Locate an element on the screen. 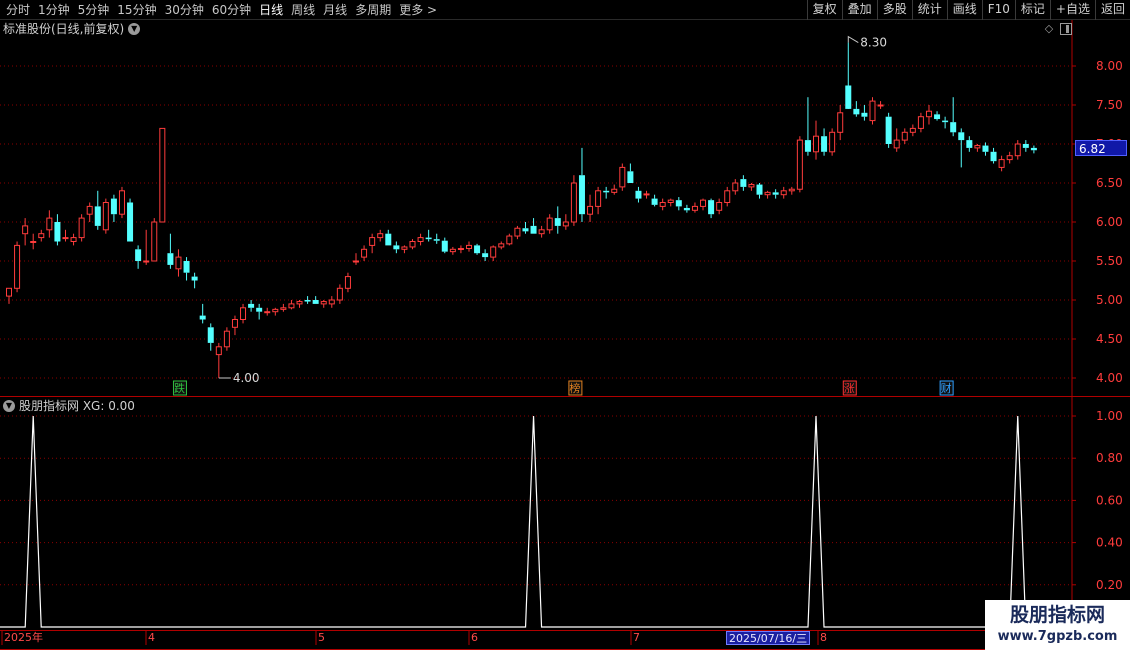 The height and width of the screenshot is (650, 1130). period-tab-5: 60分钟 is located at coordinates (231, 10).